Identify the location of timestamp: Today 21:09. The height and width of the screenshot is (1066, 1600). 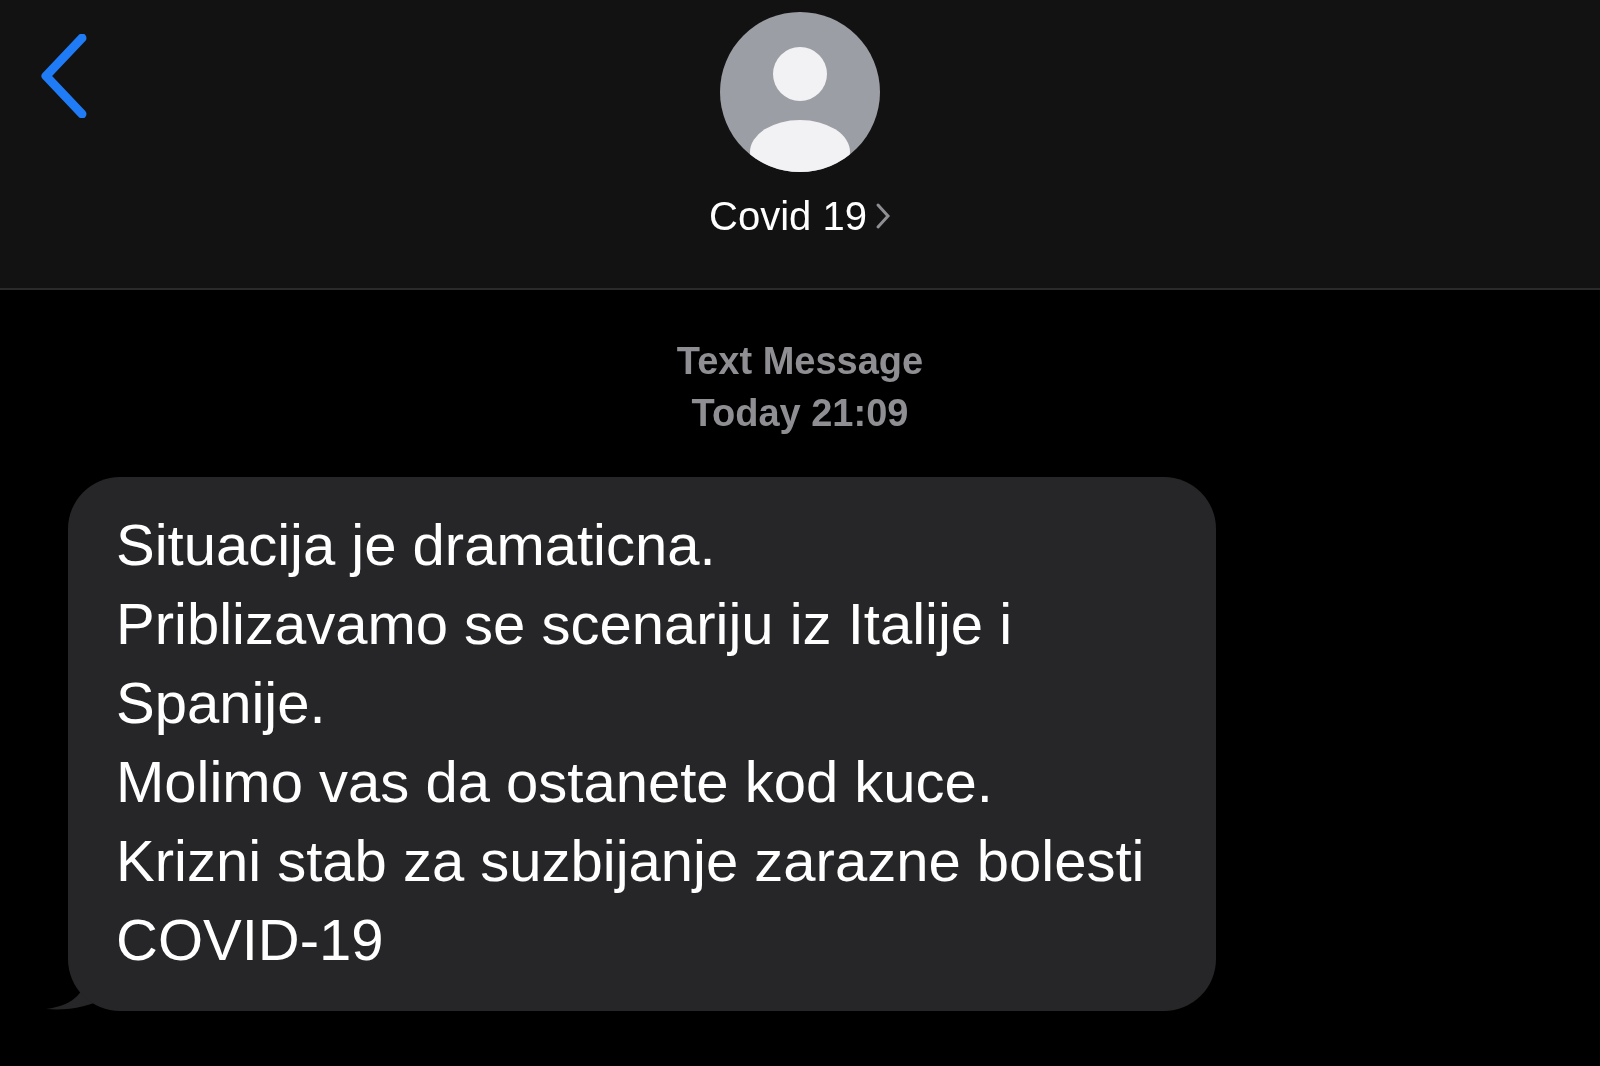
(800, 413).